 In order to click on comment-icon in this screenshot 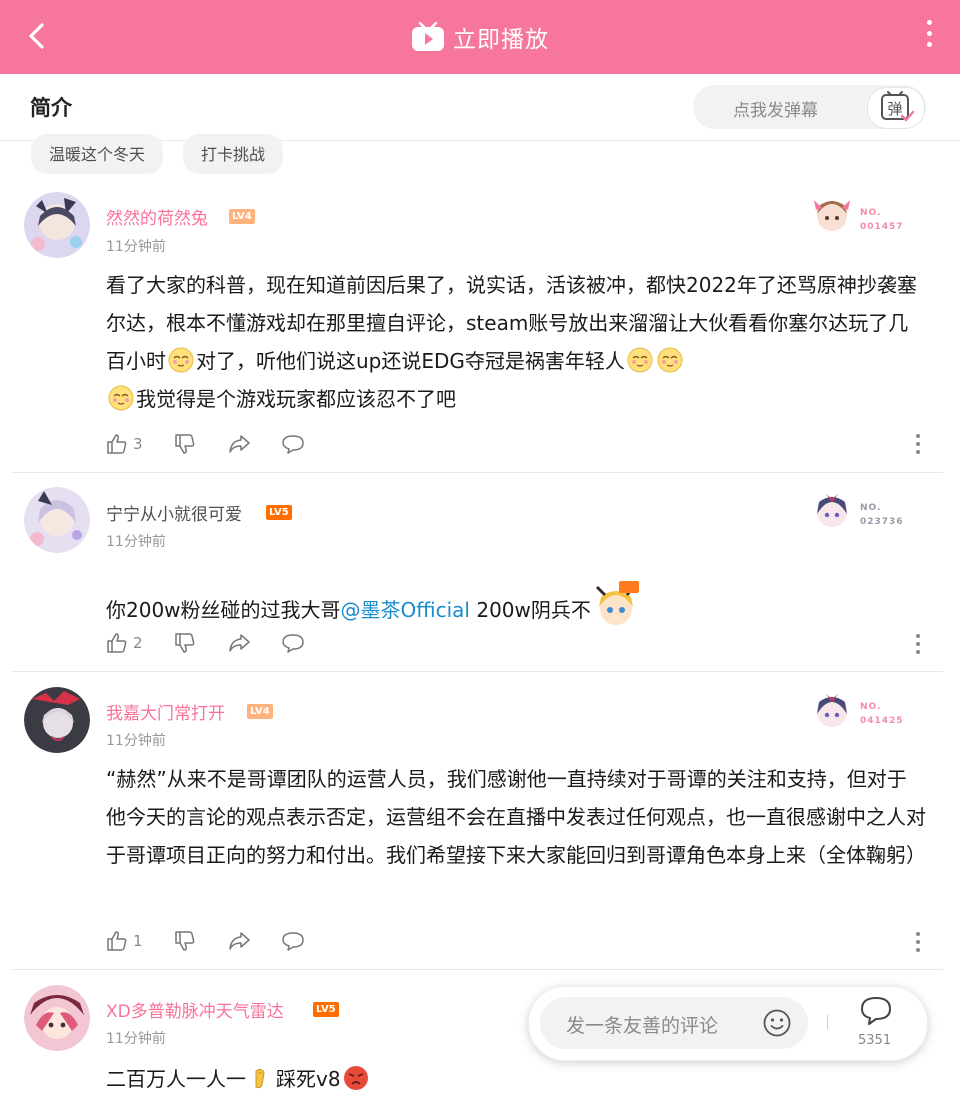, I will do `click(876, 1011)`.